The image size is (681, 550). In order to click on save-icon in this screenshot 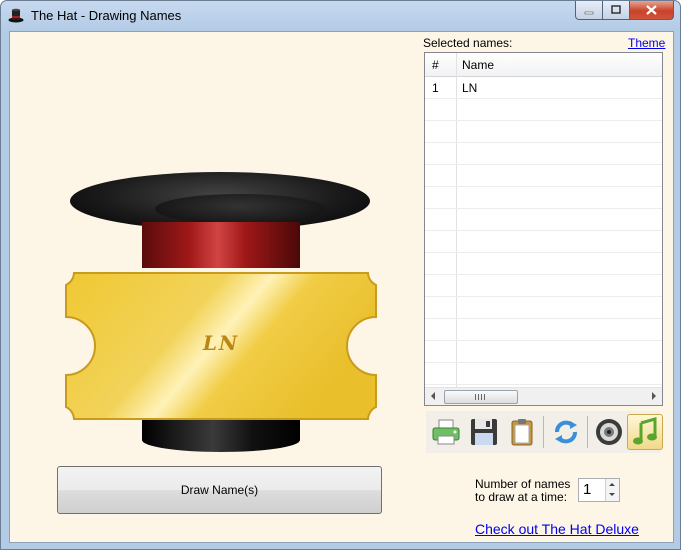, I will do `click(484, 432)`.